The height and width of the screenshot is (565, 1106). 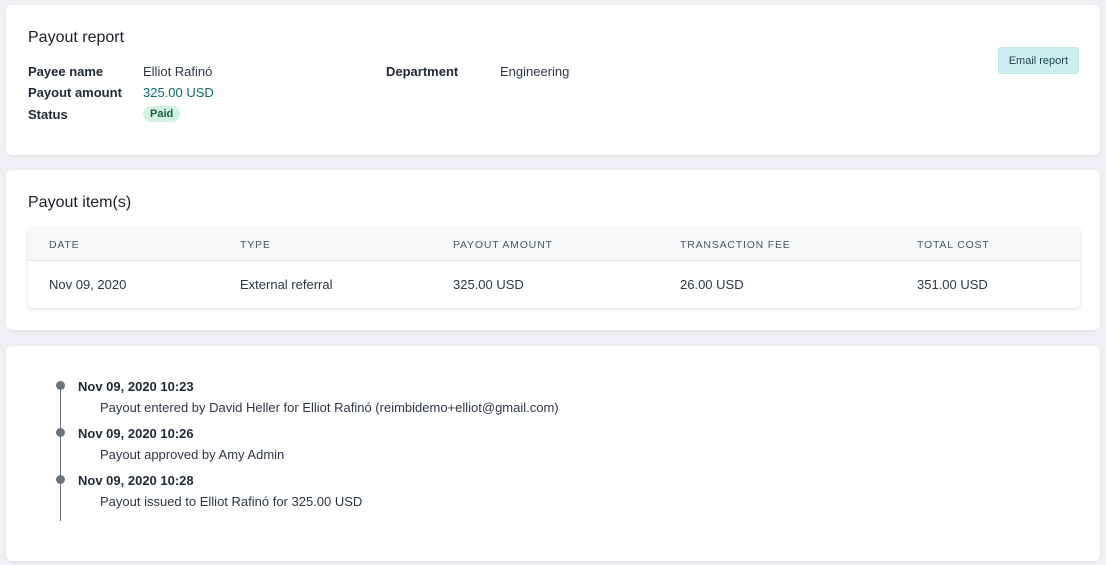 I want to click on cell-type: External referral, so click(x=286, y=284).